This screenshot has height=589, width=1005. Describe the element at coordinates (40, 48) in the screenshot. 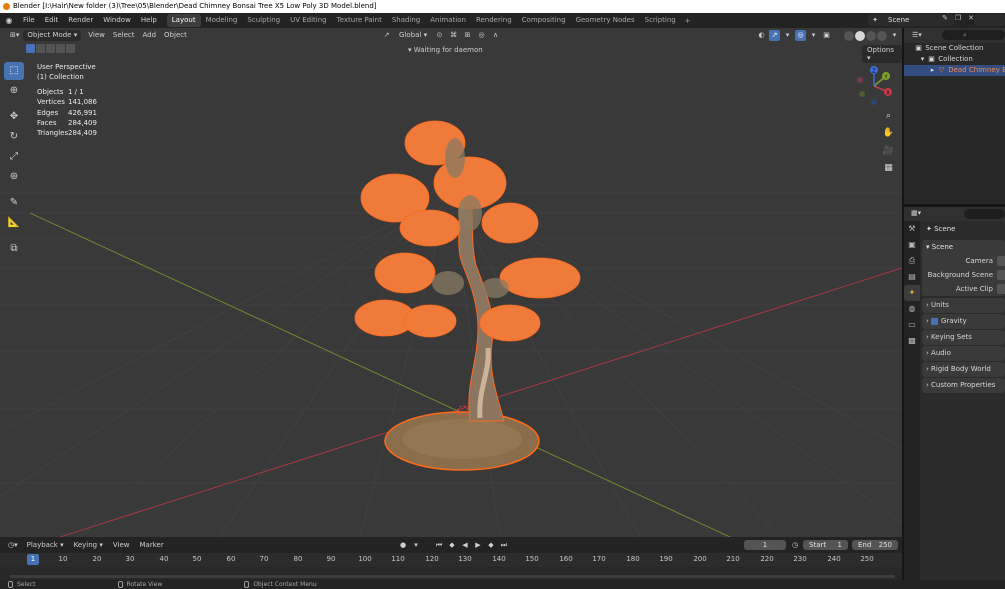

I see `select-extend-mode-icon` at that location.